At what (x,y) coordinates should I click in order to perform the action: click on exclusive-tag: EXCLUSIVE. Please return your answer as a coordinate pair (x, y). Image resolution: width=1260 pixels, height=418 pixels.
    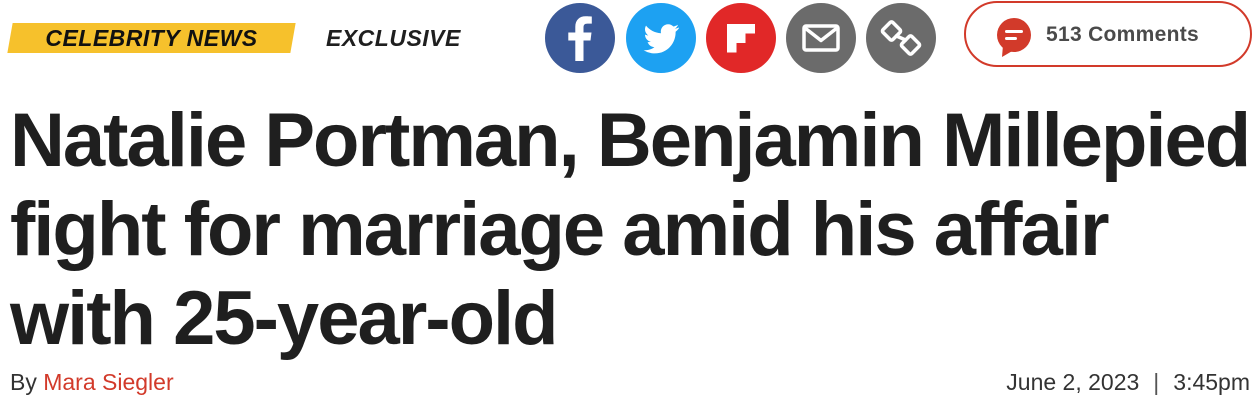
    Looking at the image, I should click on (393, 38).